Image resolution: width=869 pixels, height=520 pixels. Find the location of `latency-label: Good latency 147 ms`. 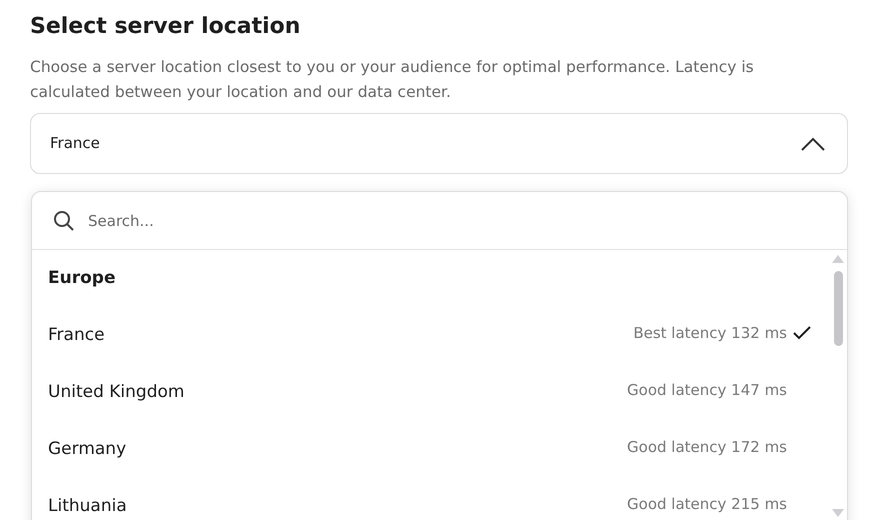

latency-label: Good latency 147 ms is located at coordinates (707, 390).